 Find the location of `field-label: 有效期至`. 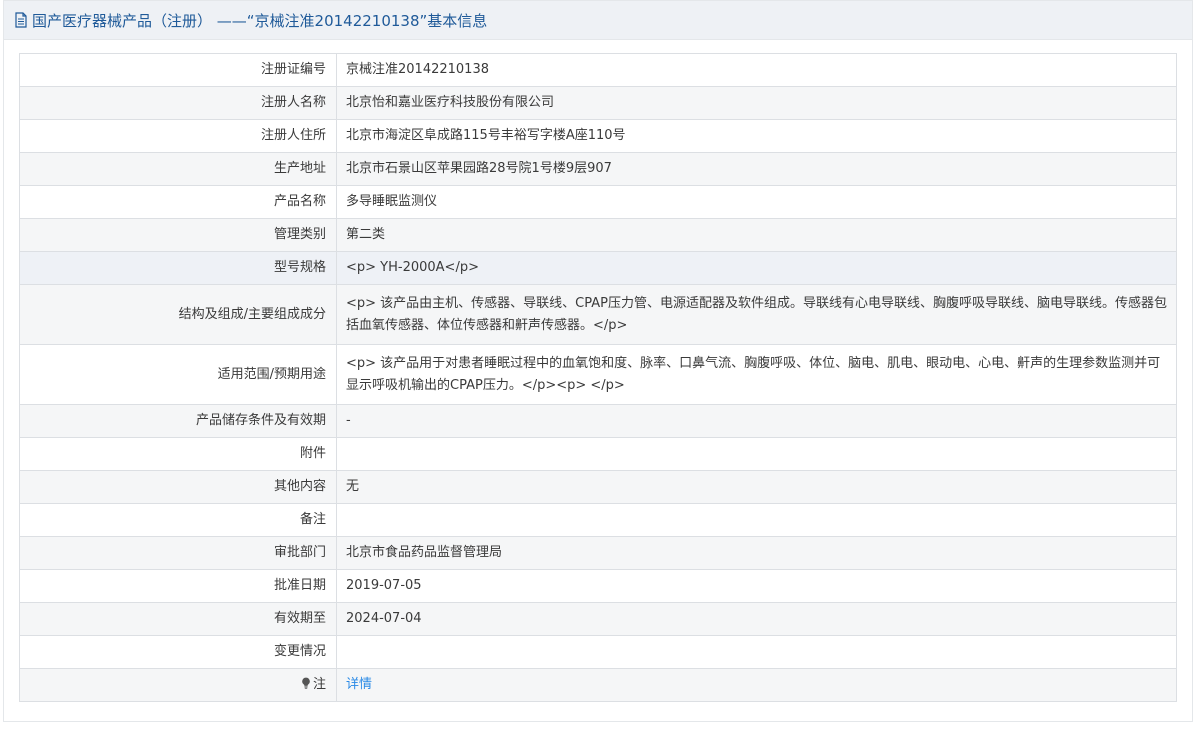

field-label: 有效期至 is located at coordinates (178, 619).